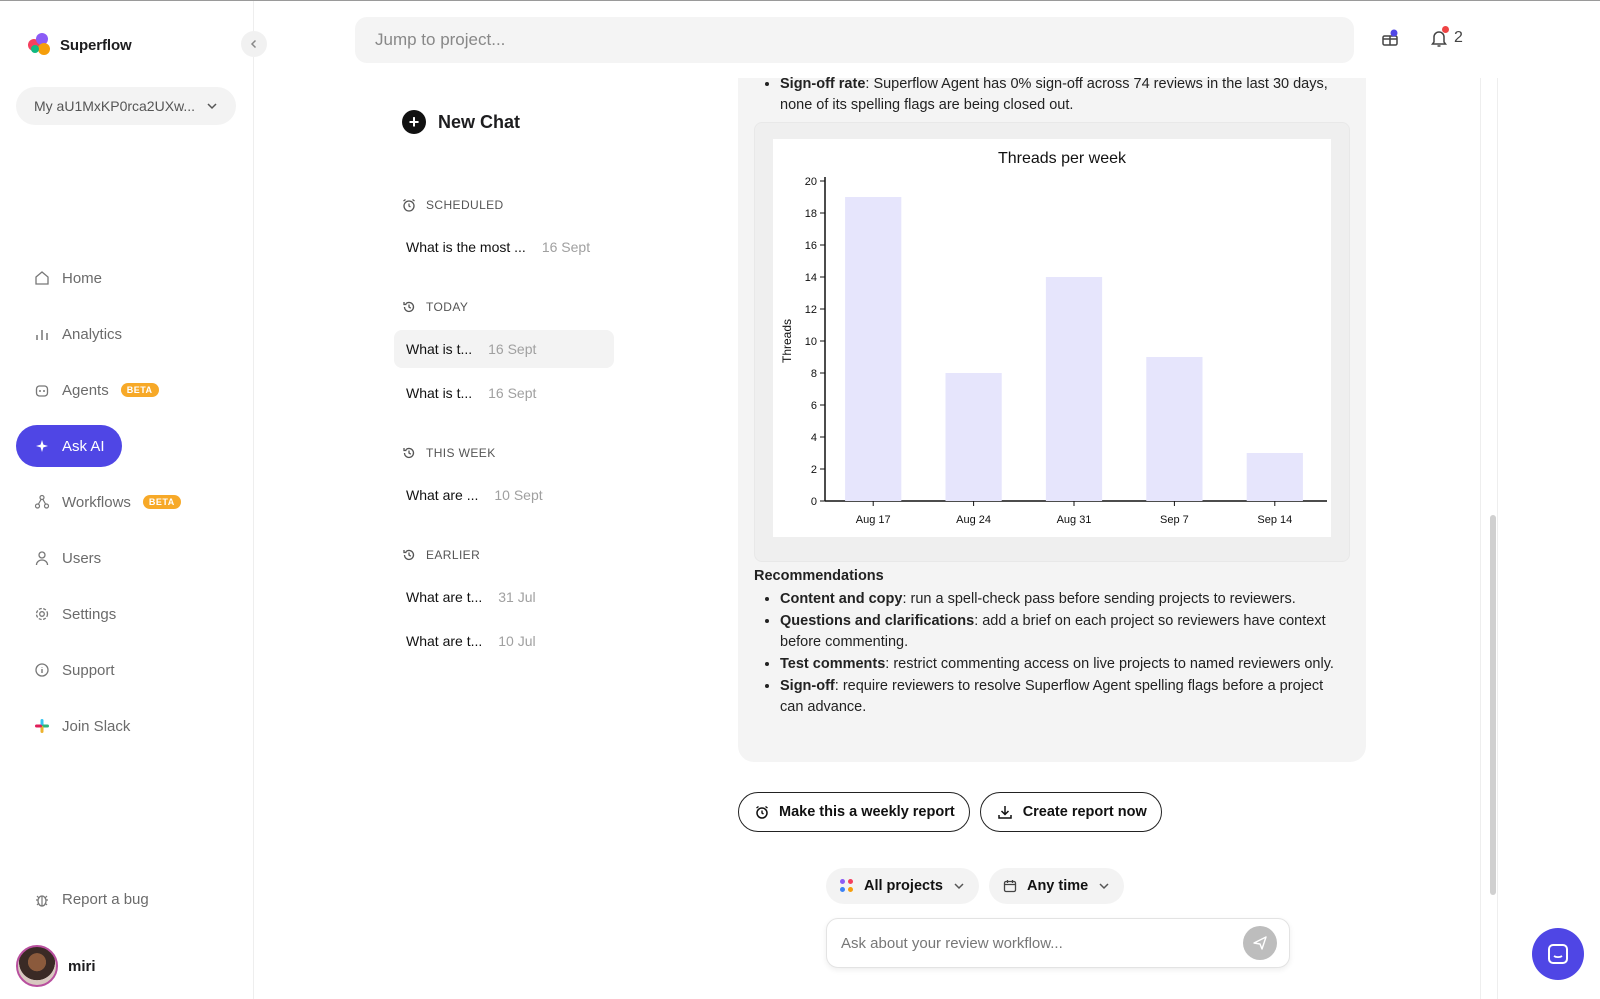  I want to click on weekly-report-label: Make this a weekly report, so click(867, 812).